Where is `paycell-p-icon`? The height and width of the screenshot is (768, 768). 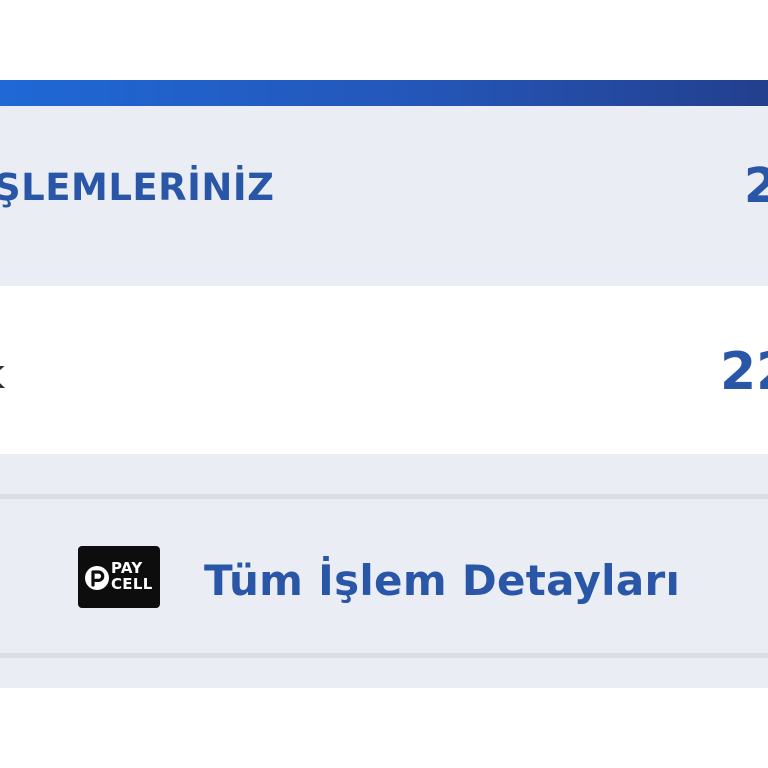 paycell-p-icon is located at coordinates (97, 578).